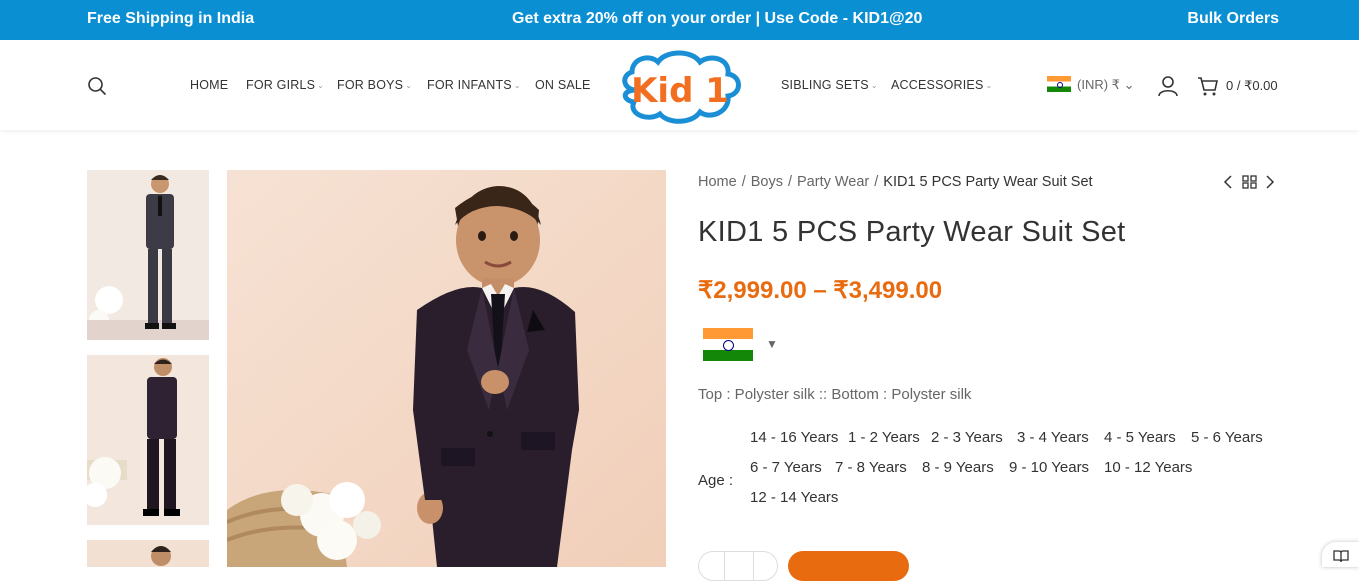  Describe the element at coordinates (848, 566) in the screenshot. I see `add-to-cart-button` at that location.